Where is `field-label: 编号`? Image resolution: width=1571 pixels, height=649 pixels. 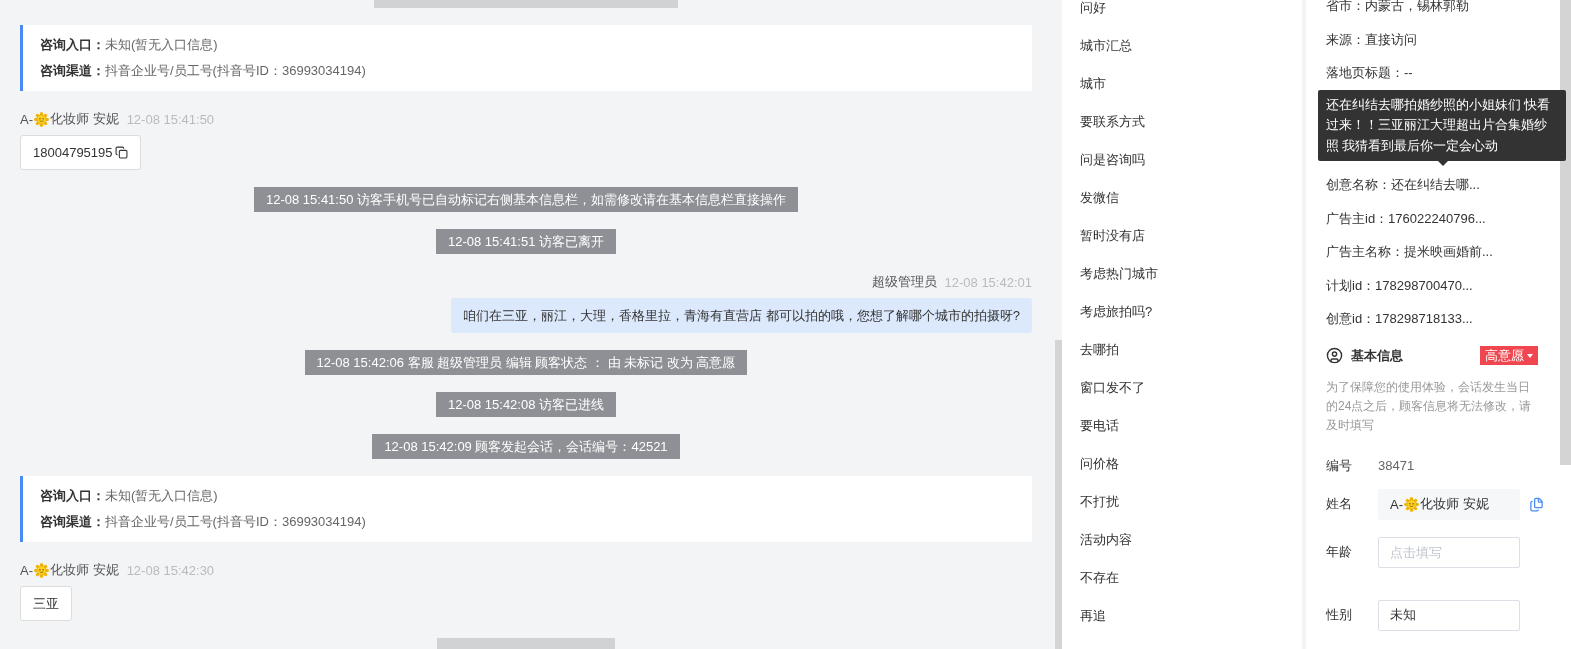 field-label: 编号 is located at coordinates (1339, 465).